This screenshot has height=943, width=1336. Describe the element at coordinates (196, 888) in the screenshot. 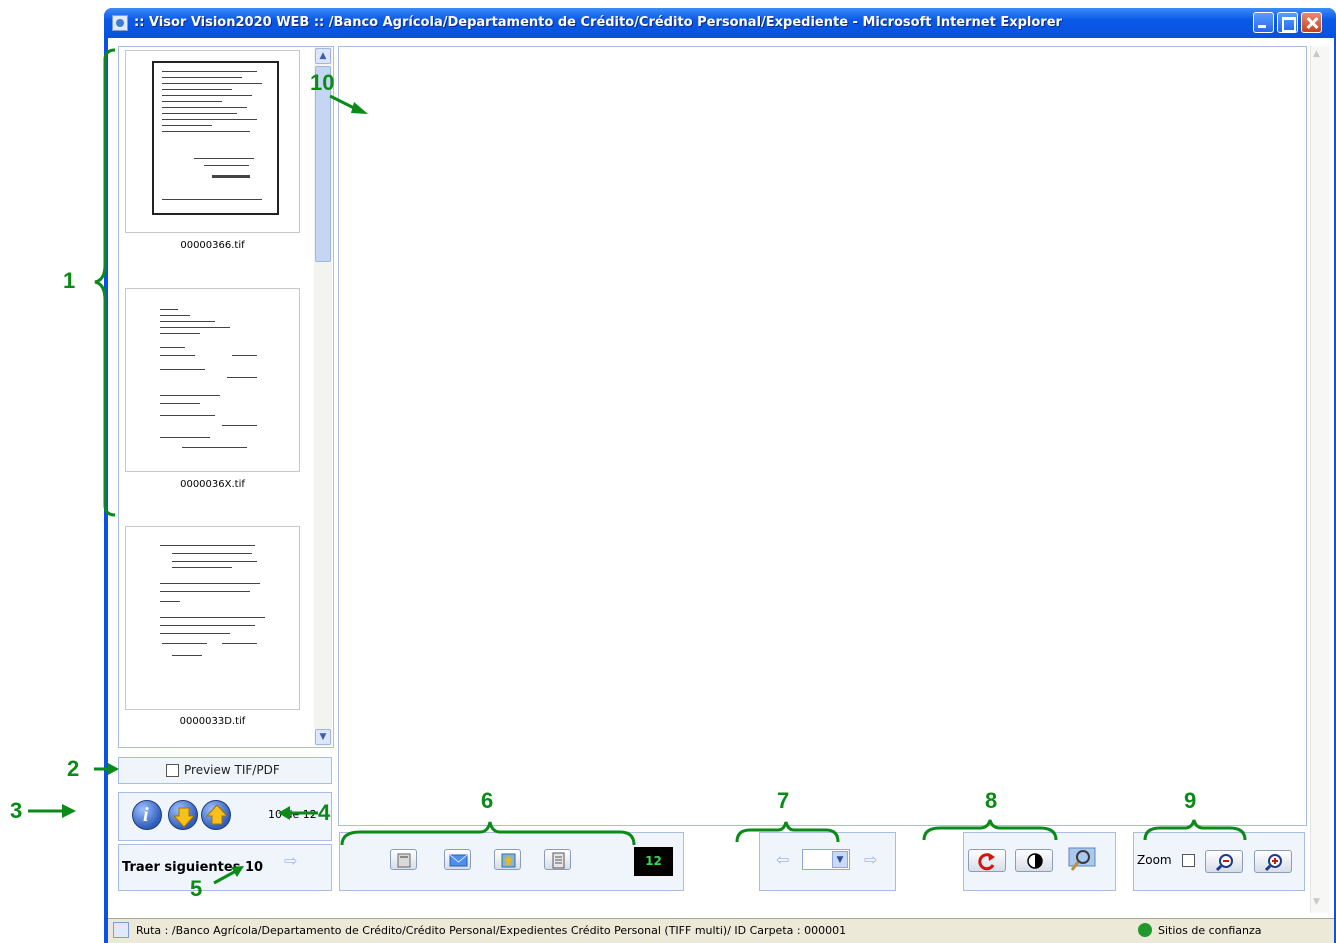

I see `annotation-5: 5` at that location.